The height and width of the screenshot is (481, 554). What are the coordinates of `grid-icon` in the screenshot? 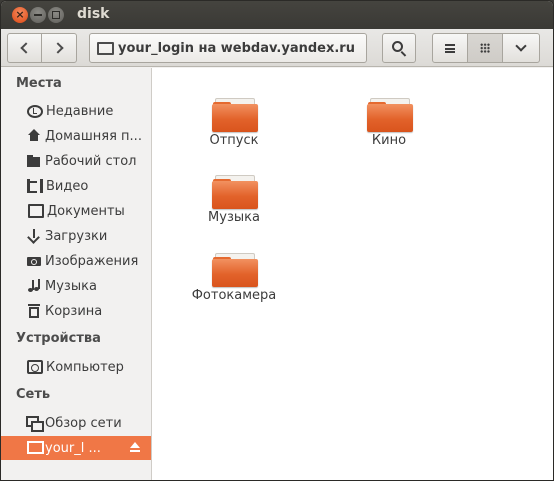 It's located at (485, 48).